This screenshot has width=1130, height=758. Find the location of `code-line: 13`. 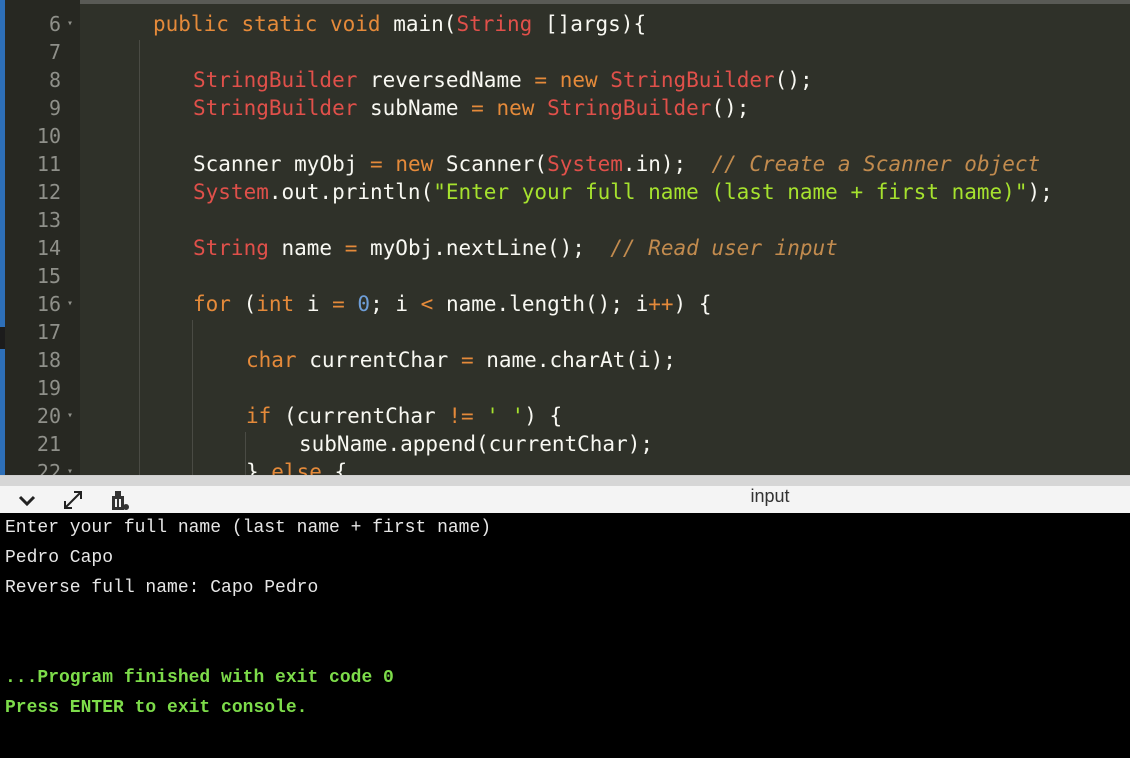

code-line: 13 is located at coordinates (567, 220).